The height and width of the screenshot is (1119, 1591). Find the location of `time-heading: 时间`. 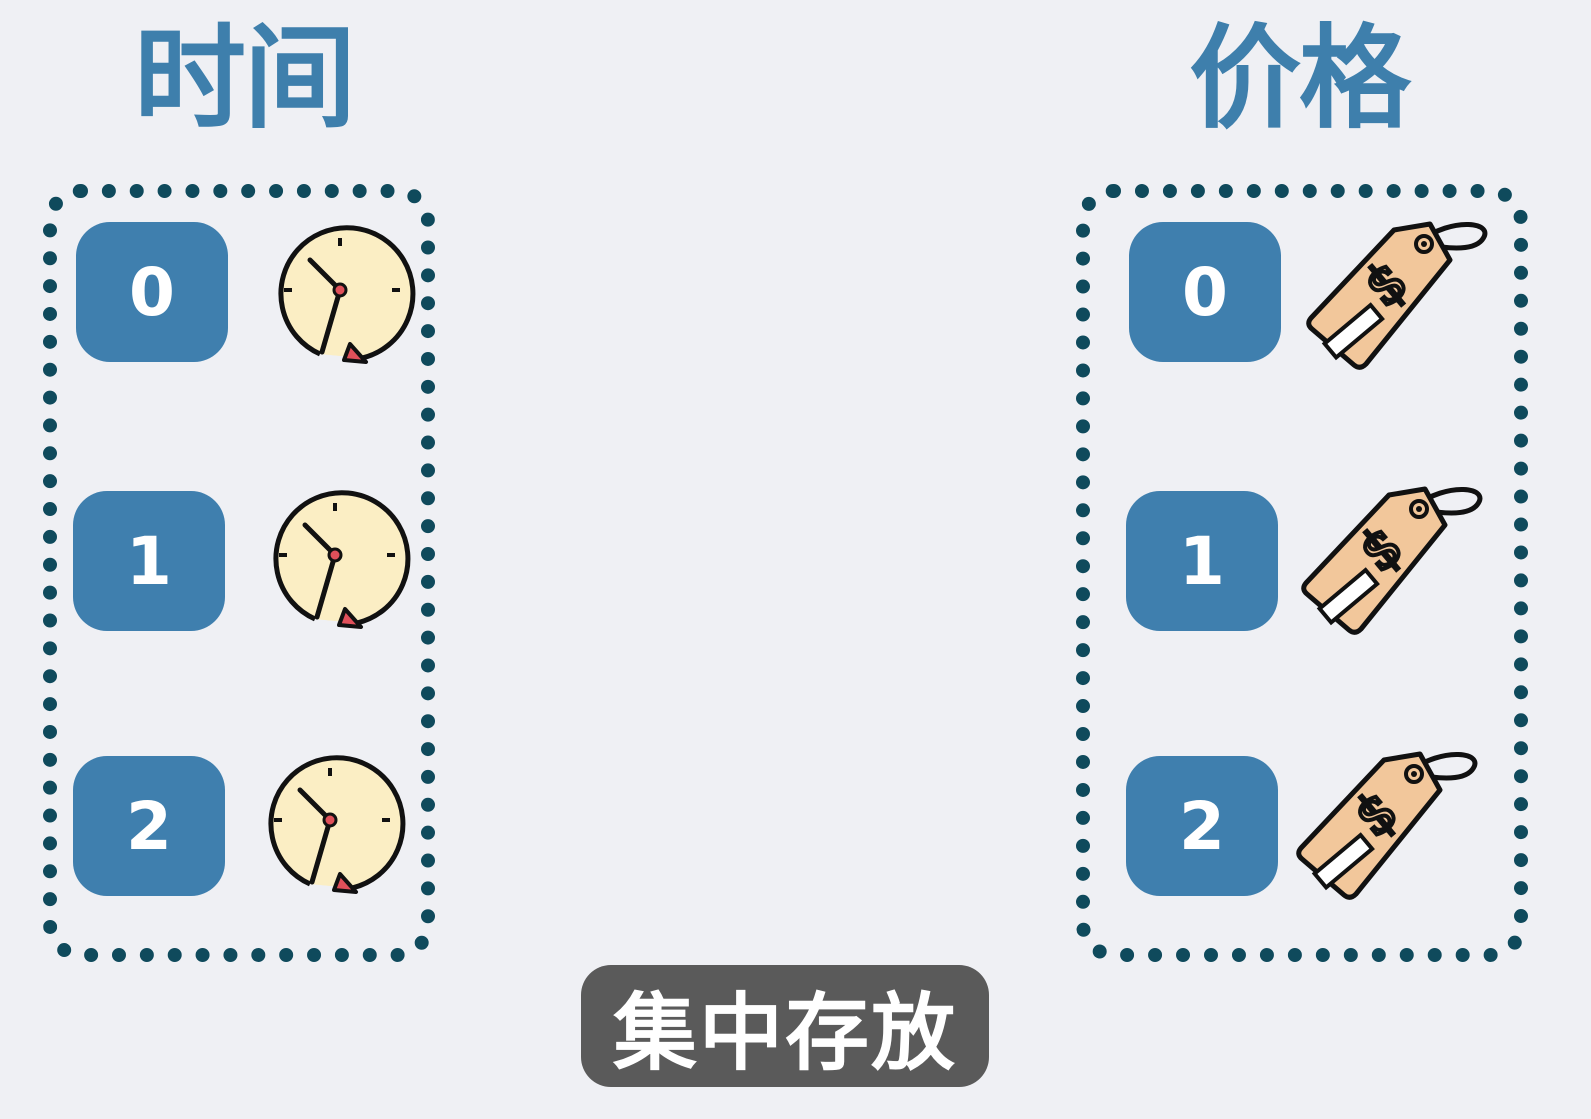

time-heading: 时间 is located at coordinates (245, 79).